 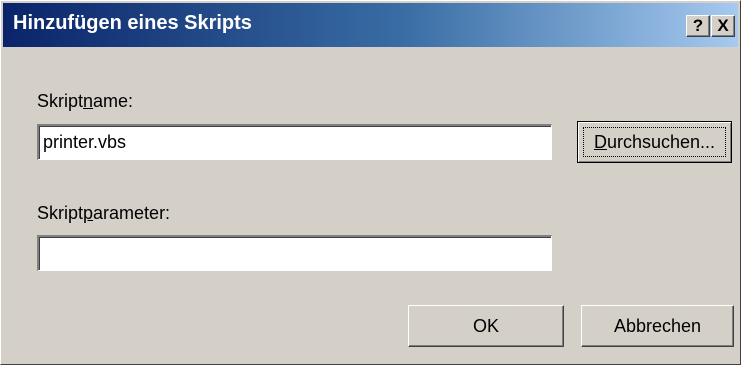 What do you see at coordinates (104, 213) in the screenshot?
I see `script-parameters-label: Skriptparameter:` at bounding box center [104, 213].